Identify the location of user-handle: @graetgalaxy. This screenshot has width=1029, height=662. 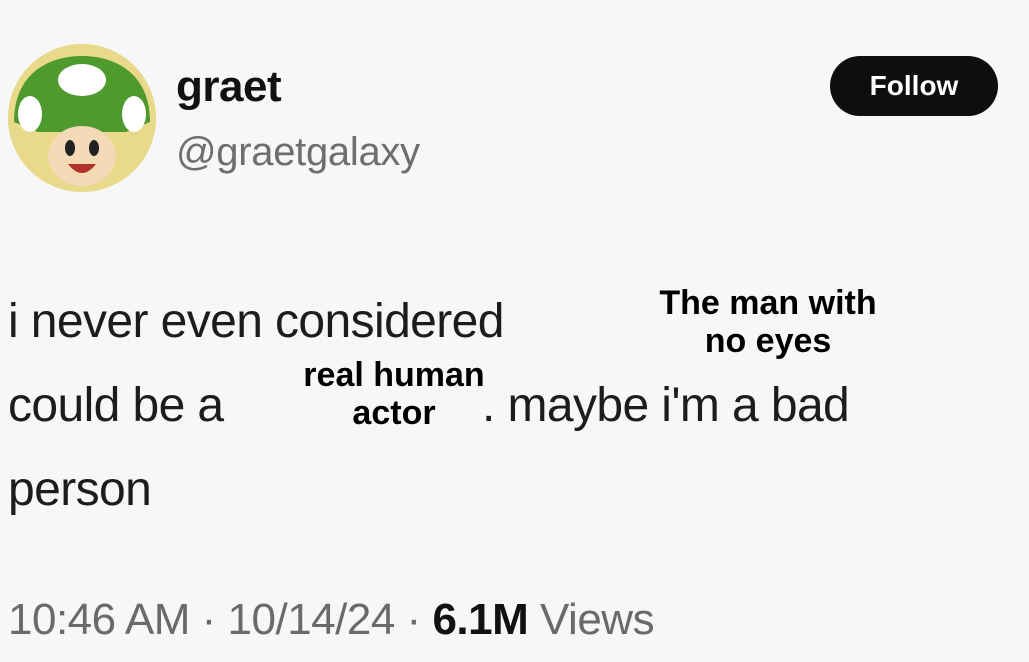
(298, 152).